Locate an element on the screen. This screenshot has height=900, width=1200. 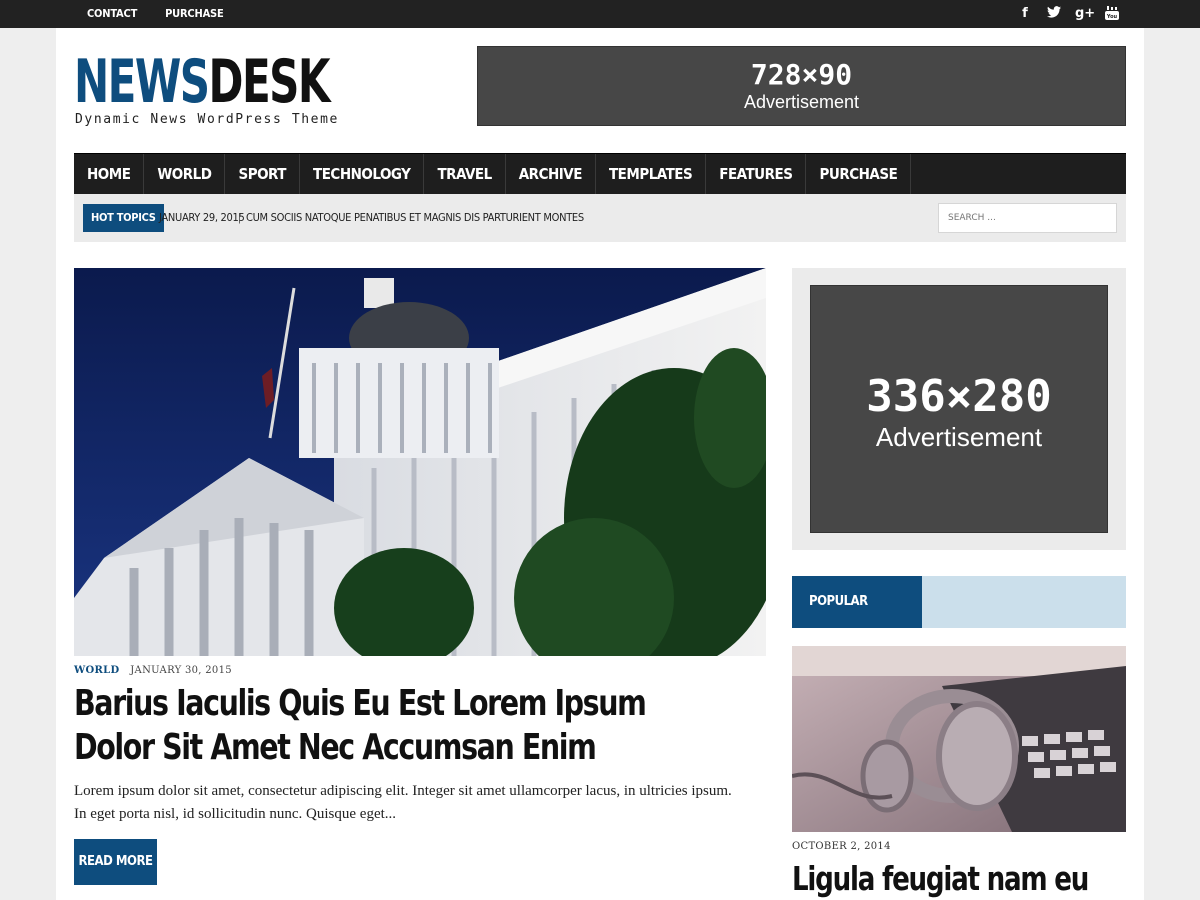
post-date: JANUARY 30, 2015 is located at coordinates (181, 670).